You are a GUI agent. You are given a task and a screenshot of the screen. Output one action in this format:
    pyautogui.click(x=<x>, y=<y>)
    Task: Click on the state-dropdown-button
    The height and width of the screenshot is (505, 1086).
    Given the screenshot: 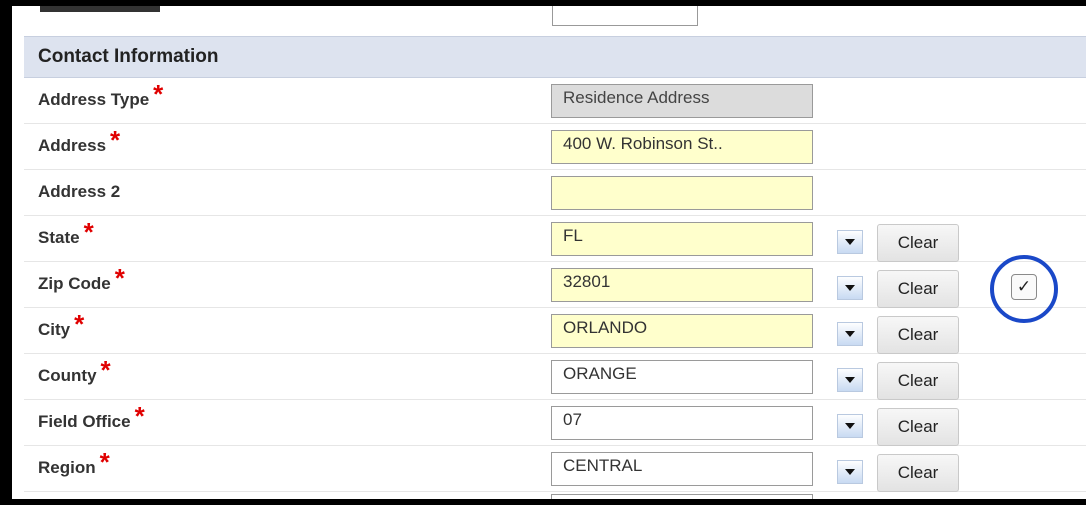 What is the action you would take?
    pyautogui.click(x=850, y=242)
    